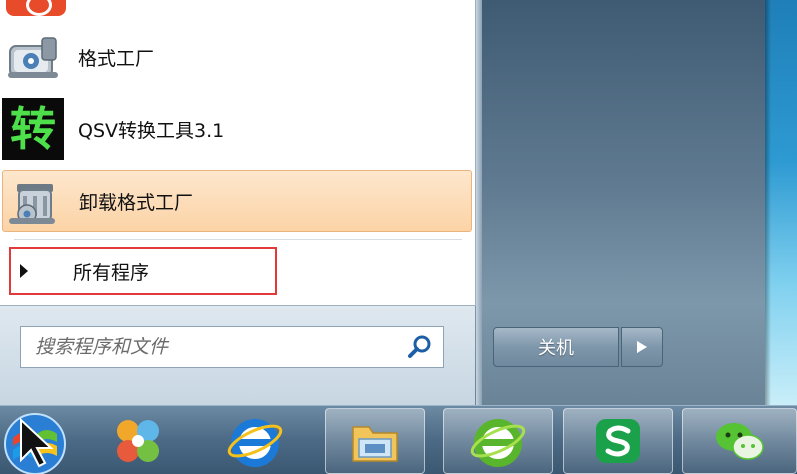 Image resolution: width=797 pixels, height=474 pixels. Describe the element at coordinates (237, 129) in the screenshot. I see `program-item-qsv-converter: 转 QSV转换工具3.1` at that location.